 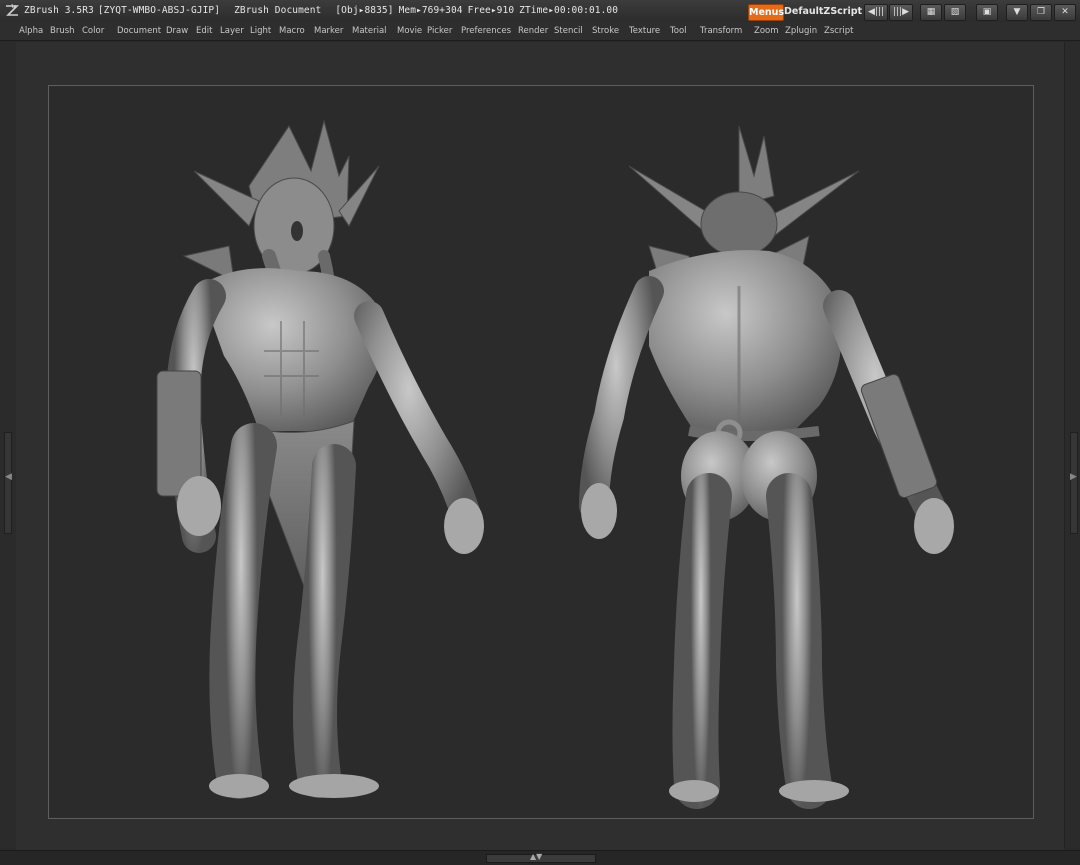 I want to click on ztime-readout: ZTime▸00:00:01.00, so click(x=569, y=10).